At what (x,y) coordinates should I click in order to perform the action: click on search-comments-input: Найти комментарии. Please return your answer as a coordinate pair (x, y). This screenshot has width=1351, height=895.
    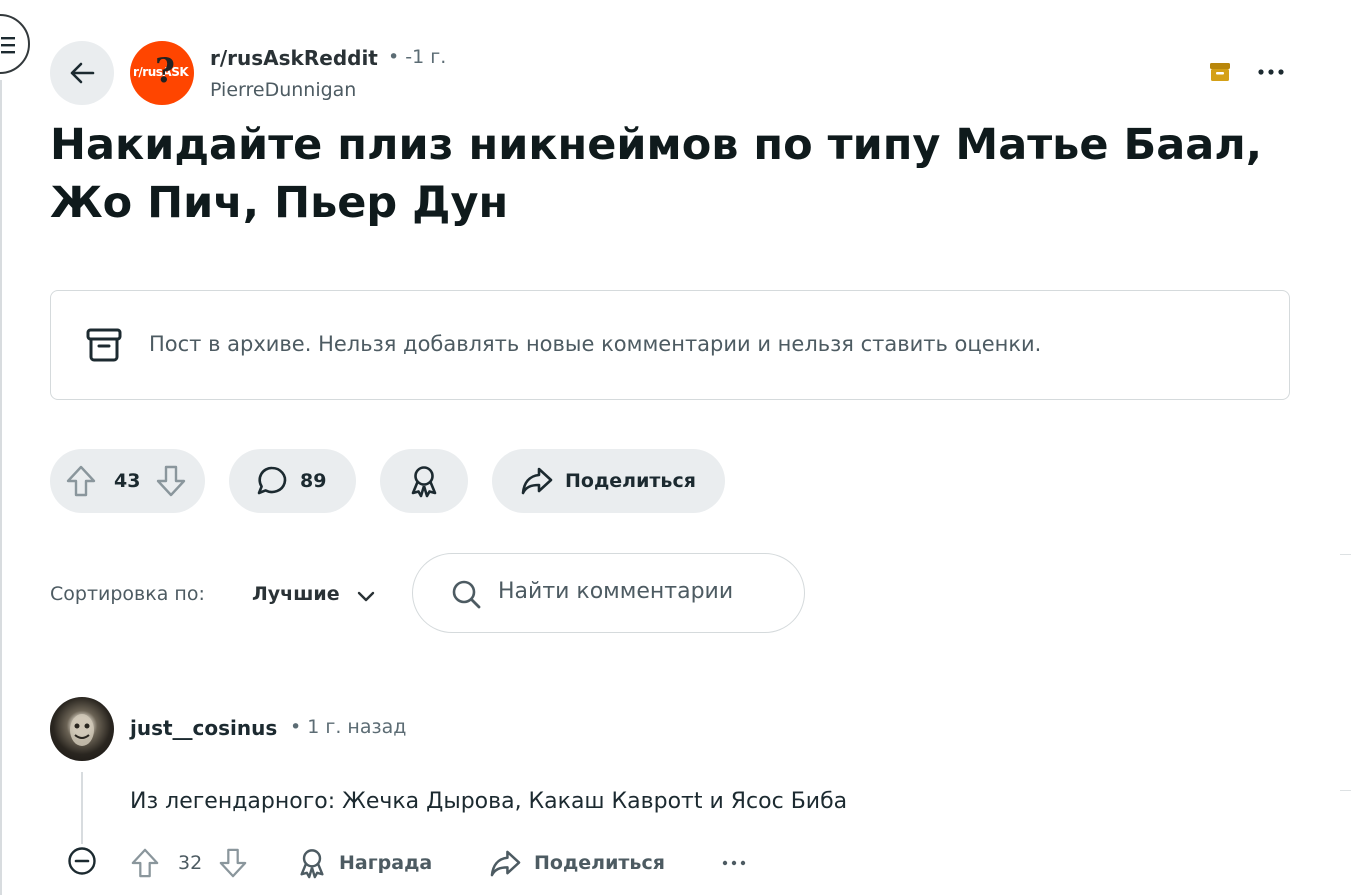
    Looking at the image, I should click on (608, 593).